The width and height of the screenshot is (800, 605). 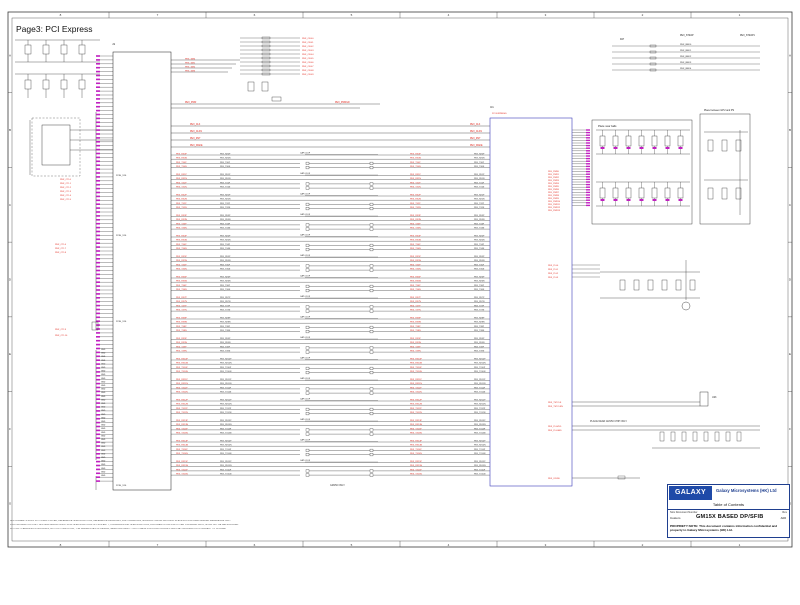 What do you see at coordinates (479, 179) in the screenshot?
I see `net-label: PEX_RX1N` at bounding box center [479, 179].